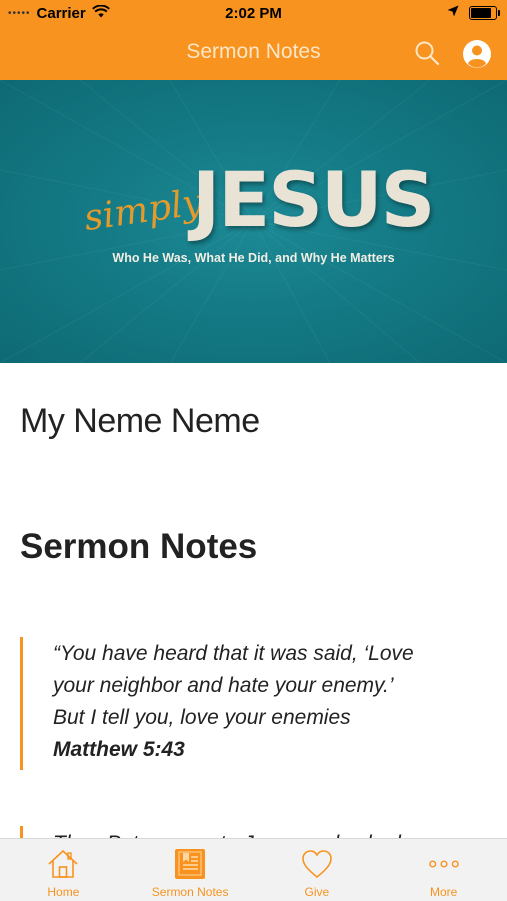 This screenshot has width=507, height=901. I want to click on search-icon, so click(427, 53).